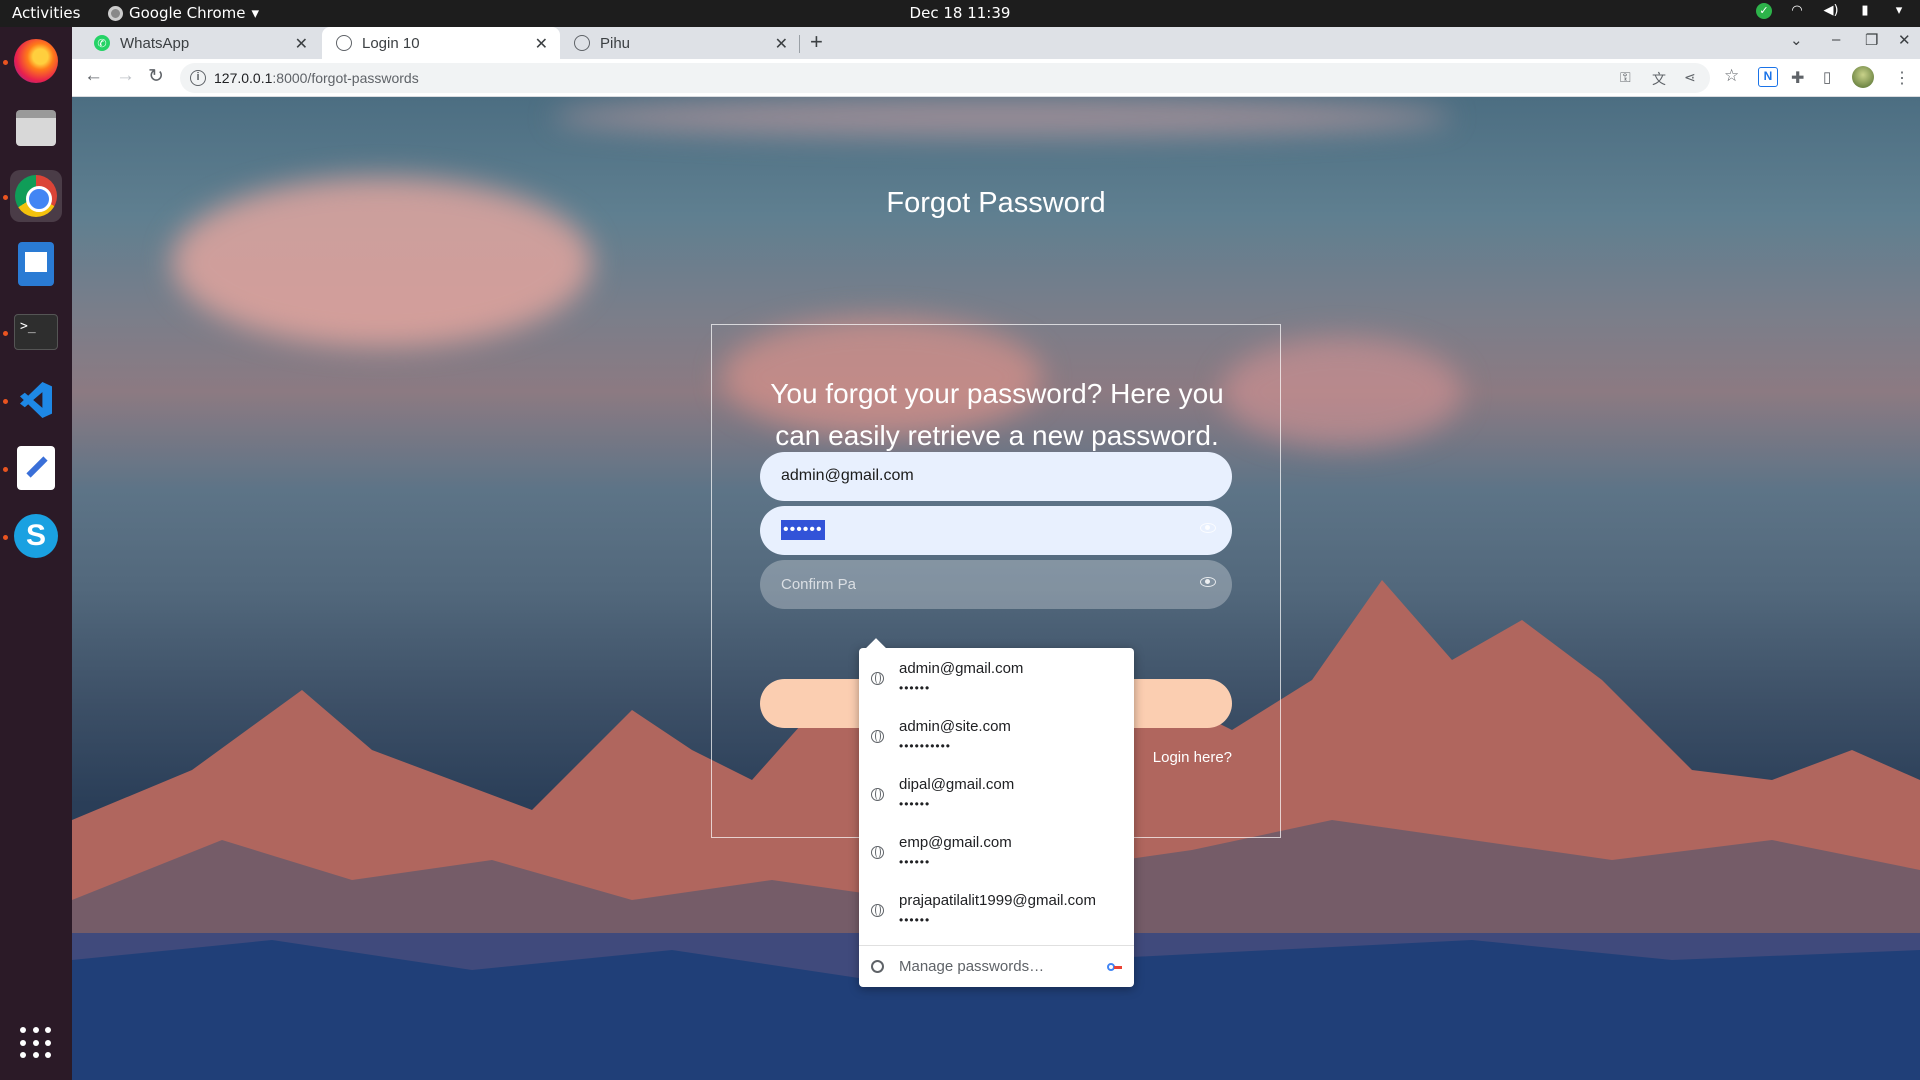 This screenshot has width=1920, height=1080. I want to click on autofill-suggestion: admin@gmail.com ••••••, so click(996, 677).